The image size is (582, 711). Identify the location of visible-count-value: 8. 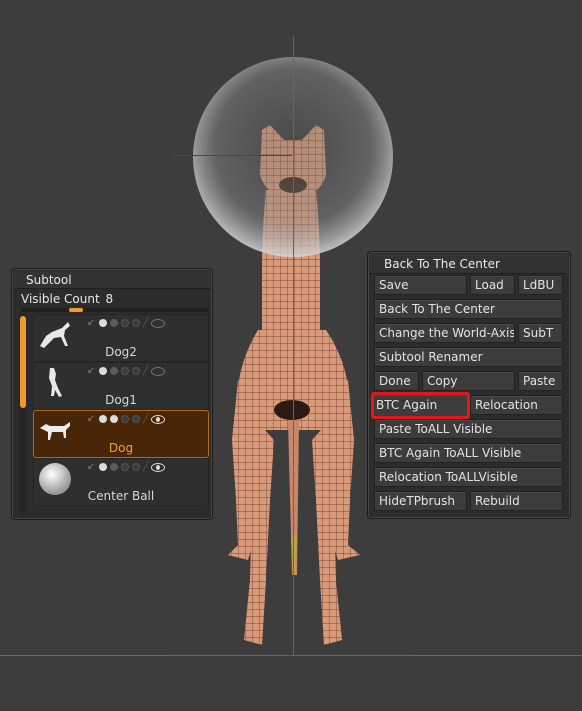
(109, 299).